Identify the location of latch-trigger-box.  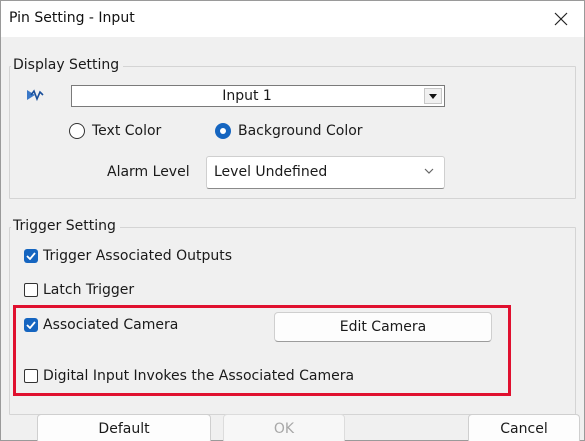
(31, 290).